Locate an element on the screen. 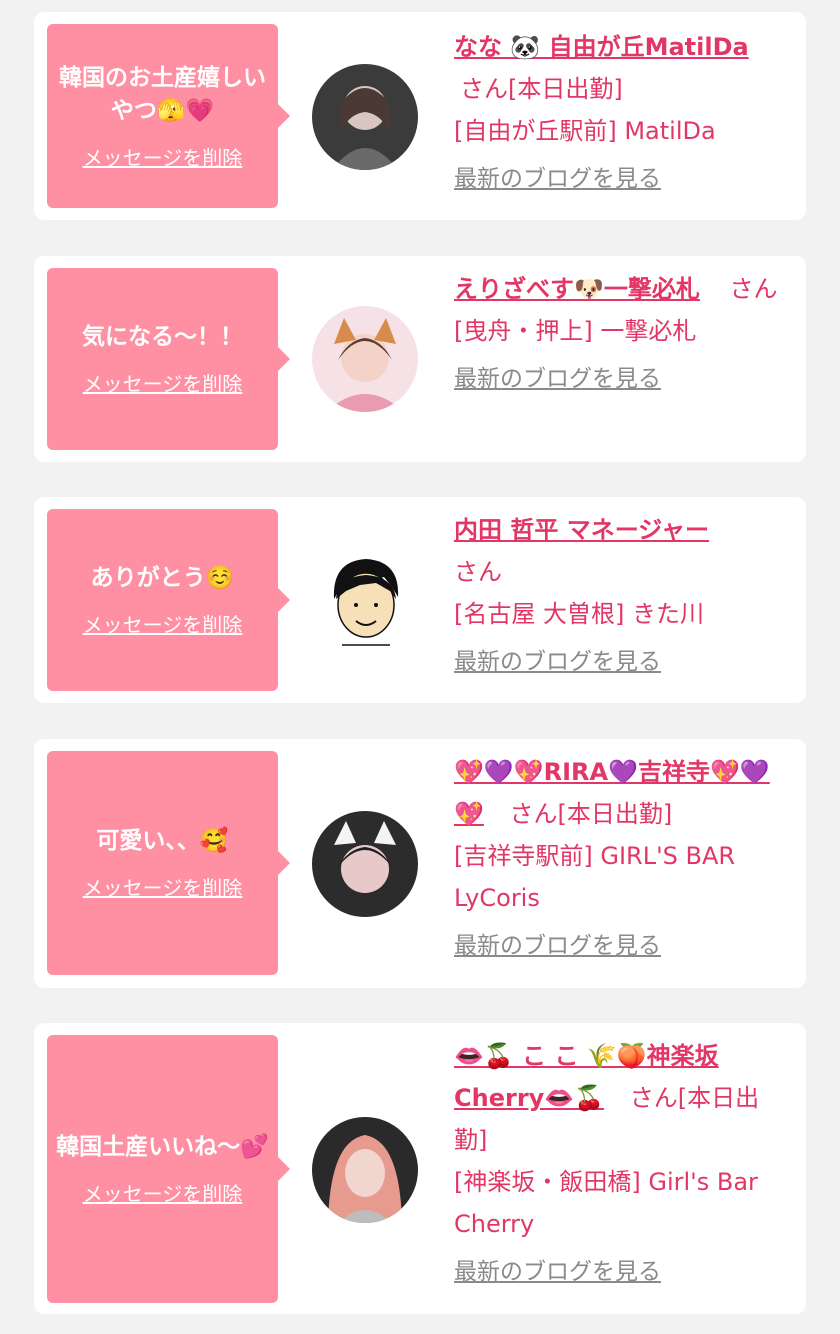 The image size is (840, 1334). sender-shop: [神楽坂・飯田橋] Girl's Bar Cherry is located at coordinates (606, 1203).